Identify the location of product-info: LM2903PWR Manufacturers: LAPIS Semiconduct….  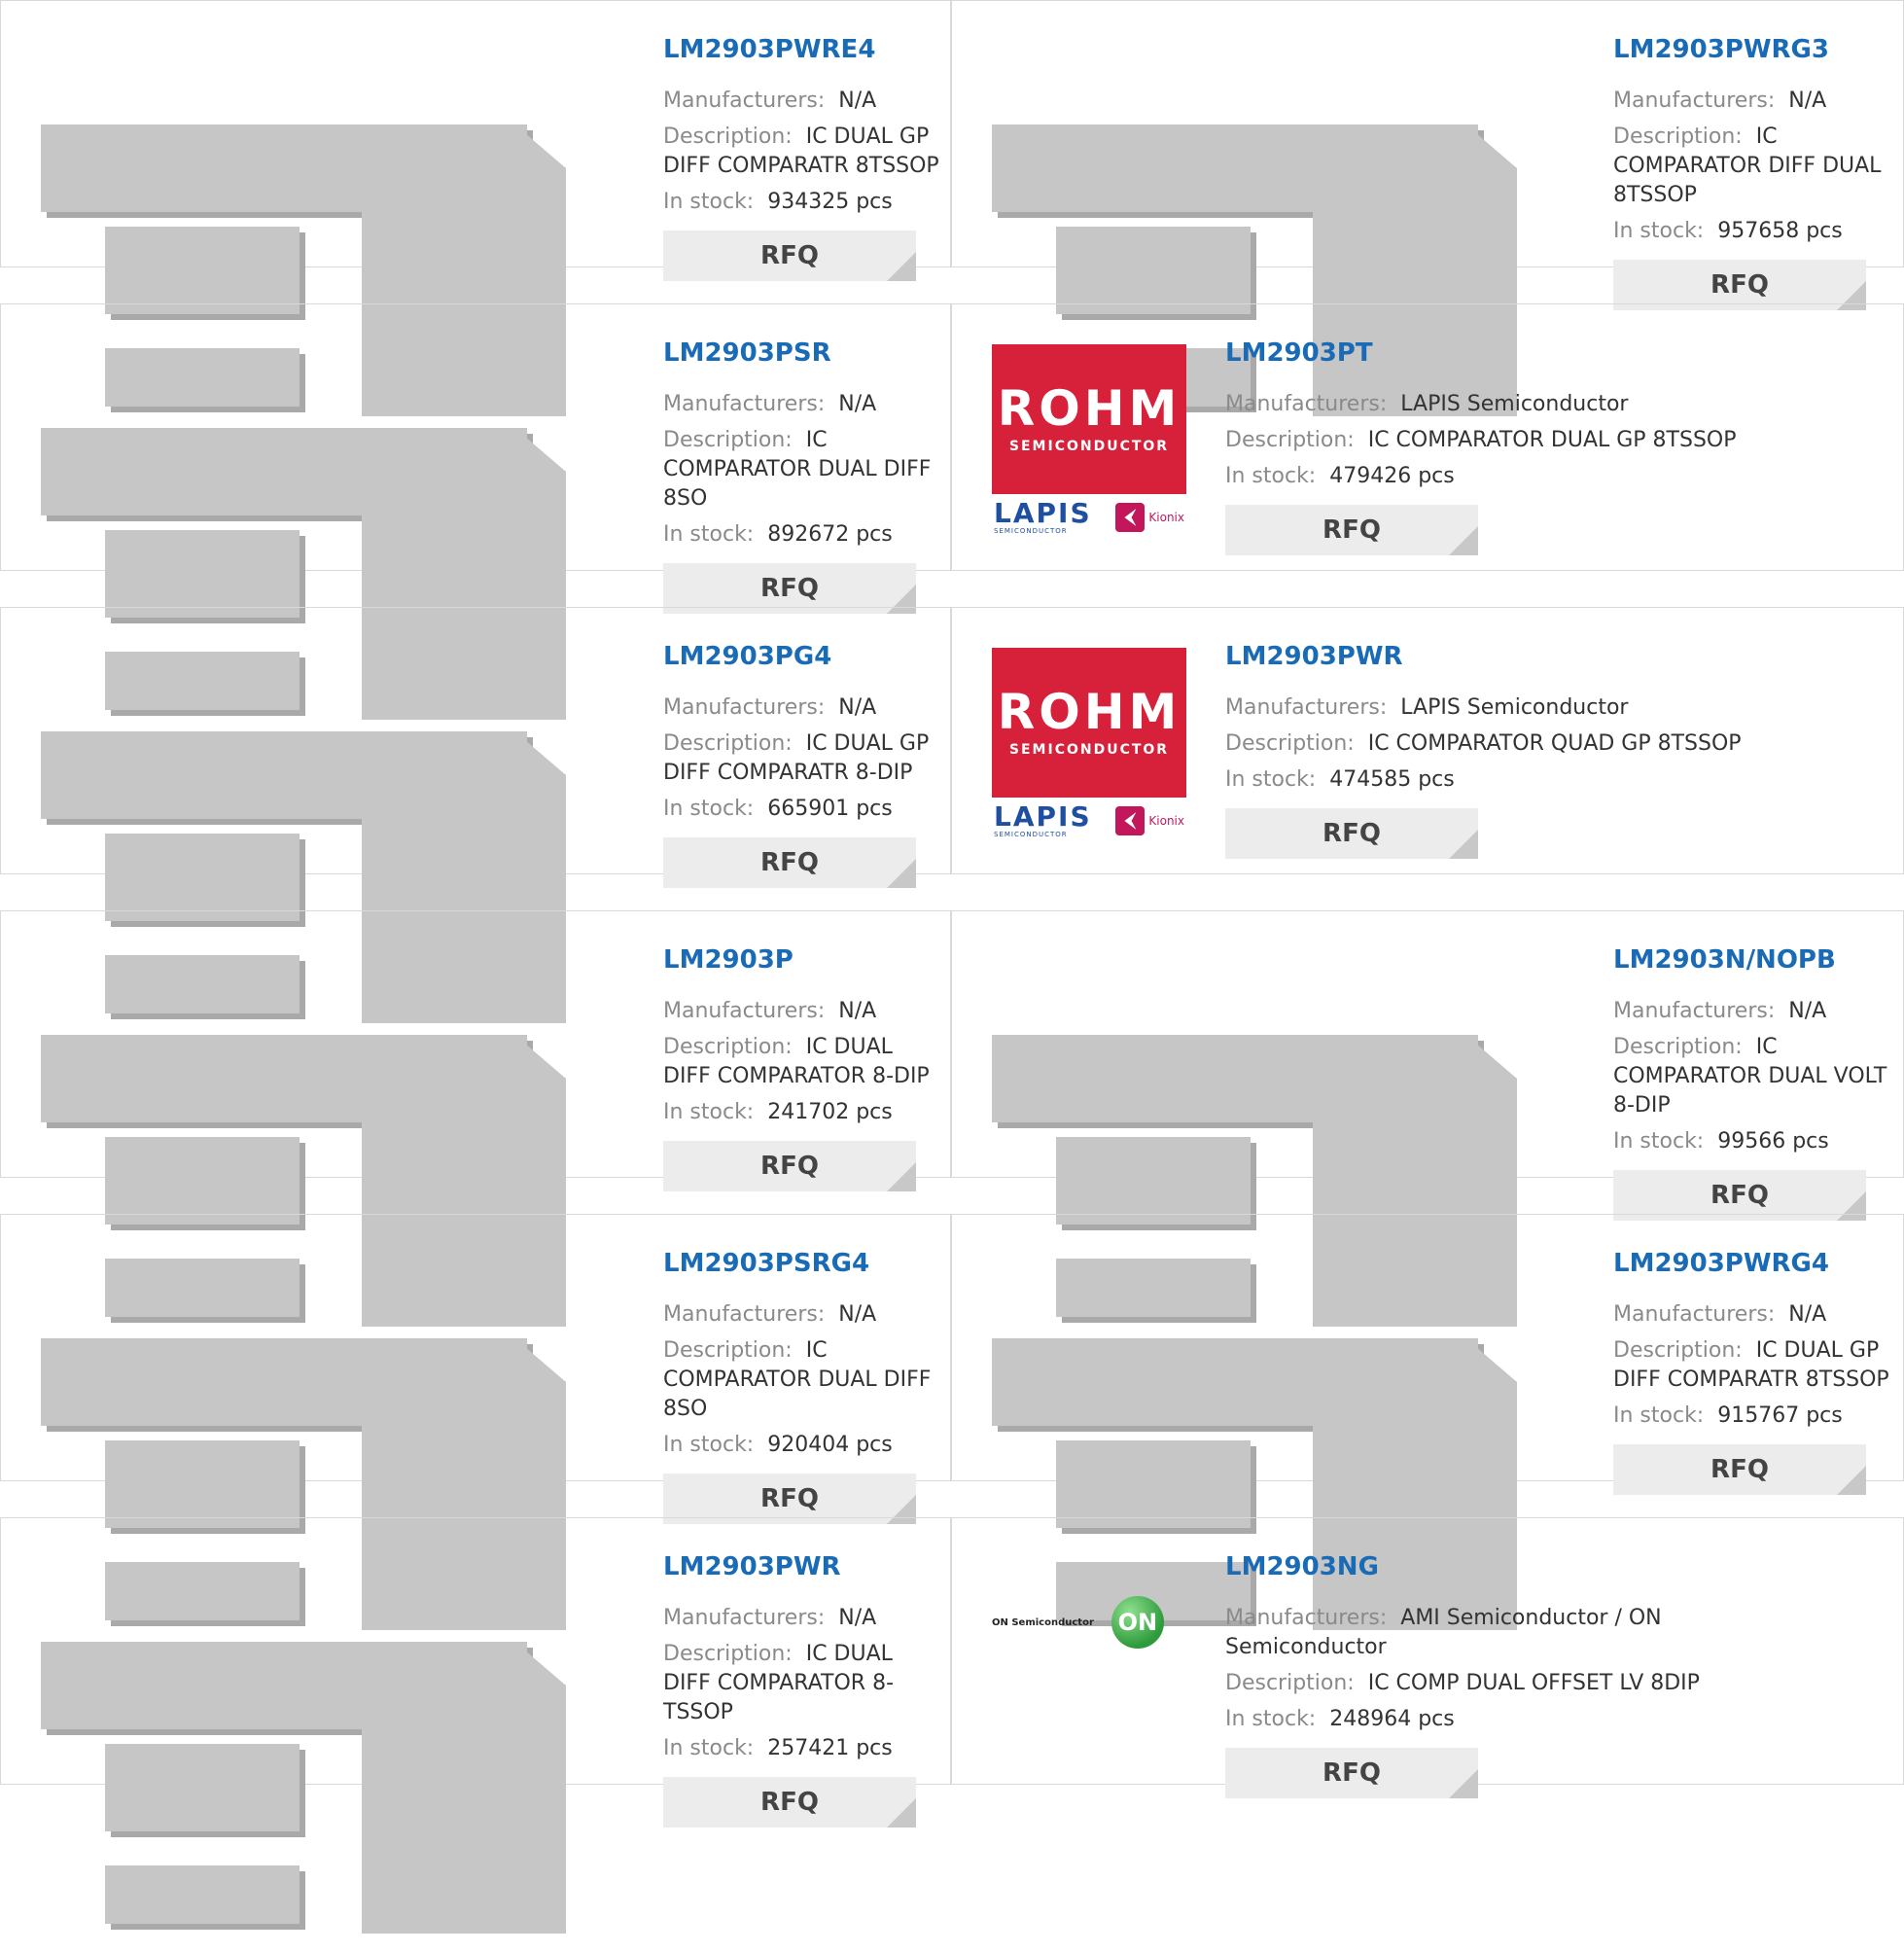
(1487, 751).